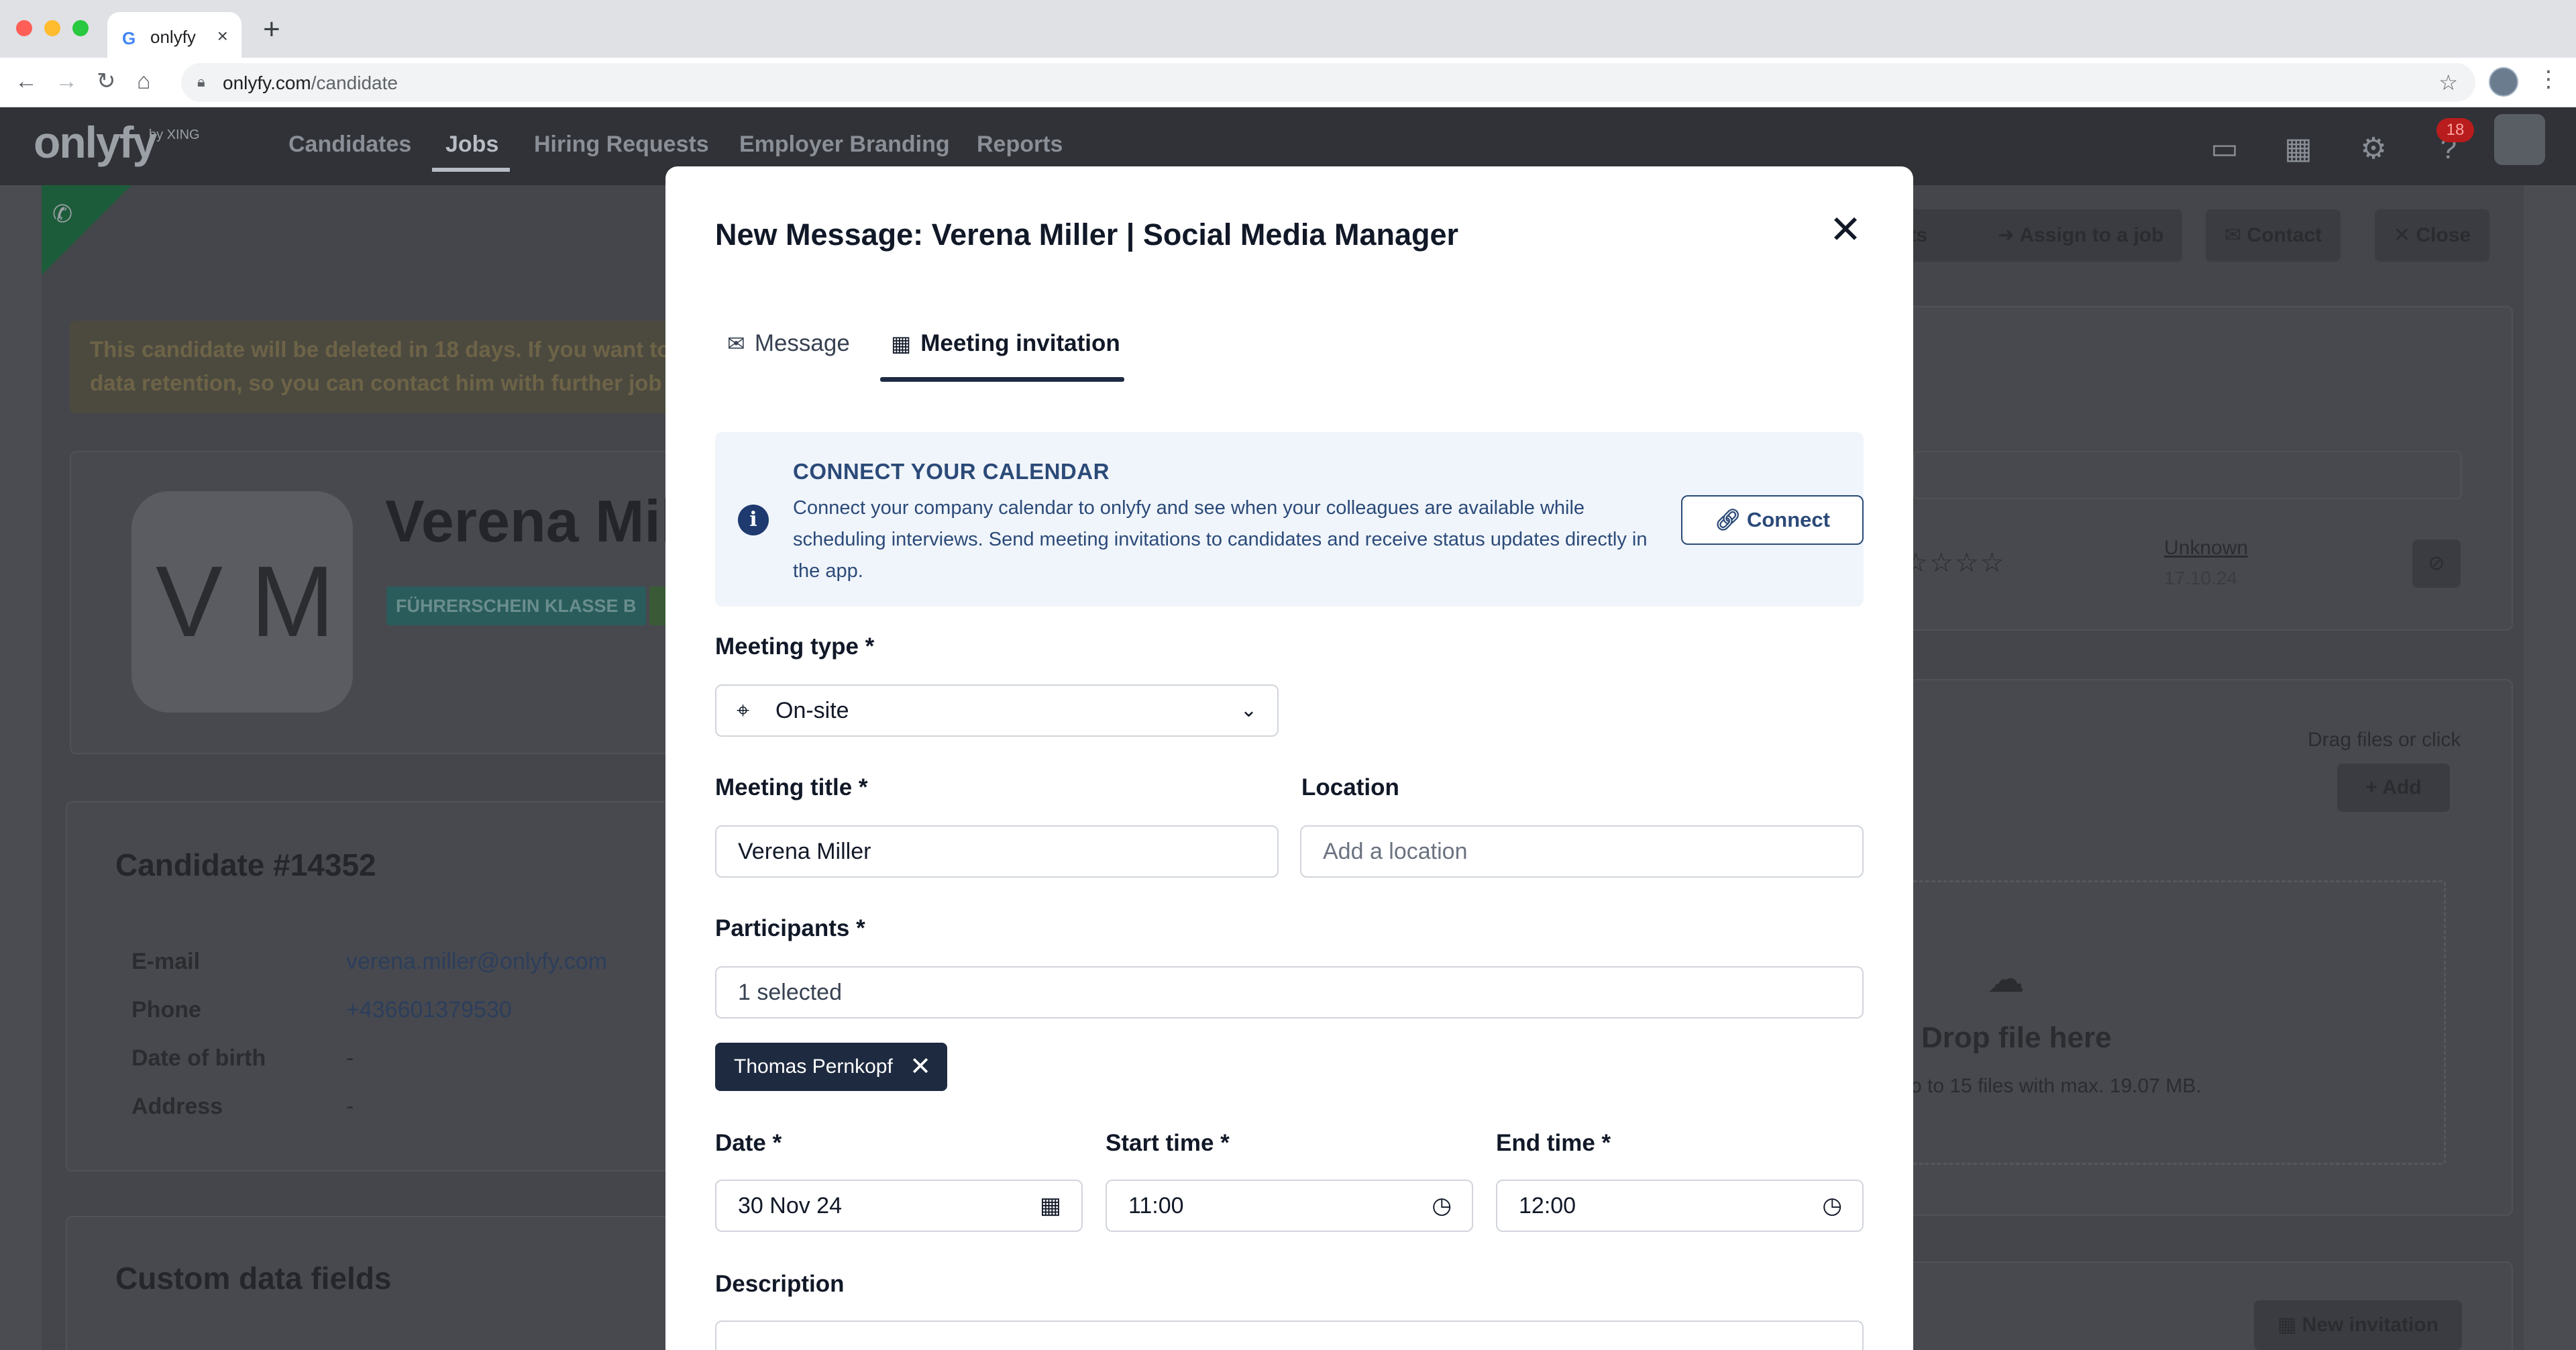 The width and height of the screenshot is (2576, 1350). I want to click on whatsapp-corner, so click(86, 230).